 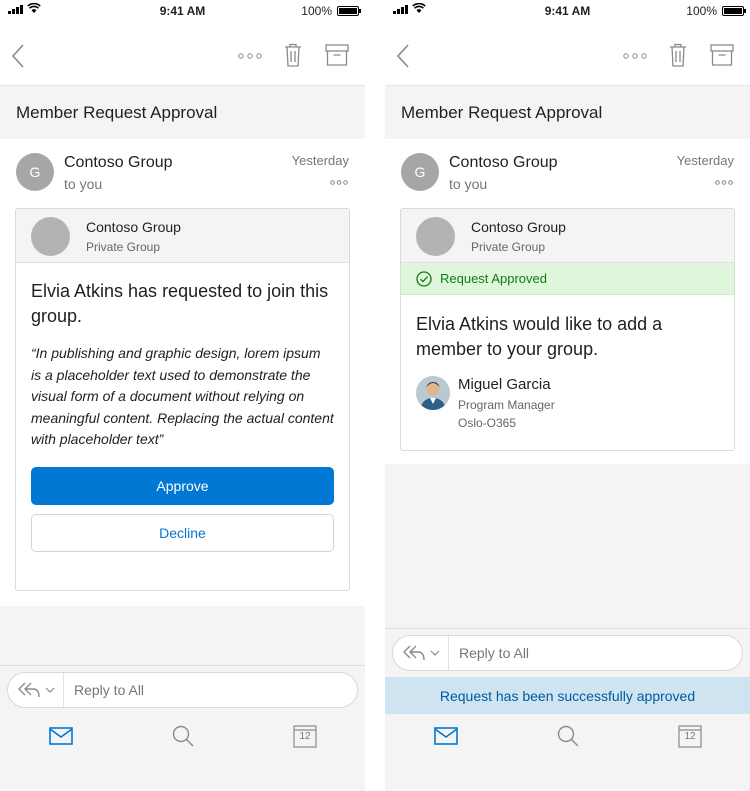 What do you see at coordinates (487, 423) in the screenshot?
I see `member-location: Oslo-O365` at bounding box center [487, 423].